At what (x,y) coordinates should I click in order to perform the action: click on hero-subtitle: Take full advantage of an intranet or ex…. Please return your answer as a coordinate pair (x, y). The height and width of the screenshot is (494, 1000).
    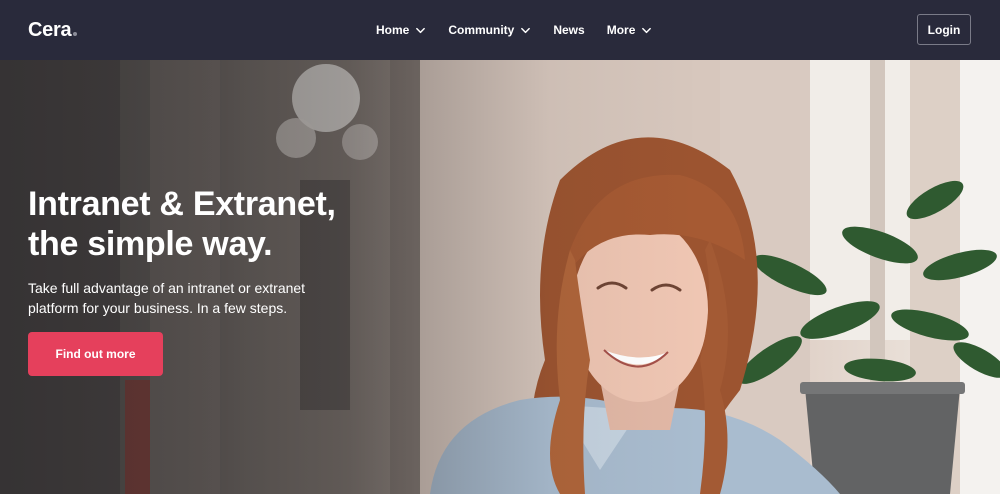
    Looking at the image, I should click on (188, 298).